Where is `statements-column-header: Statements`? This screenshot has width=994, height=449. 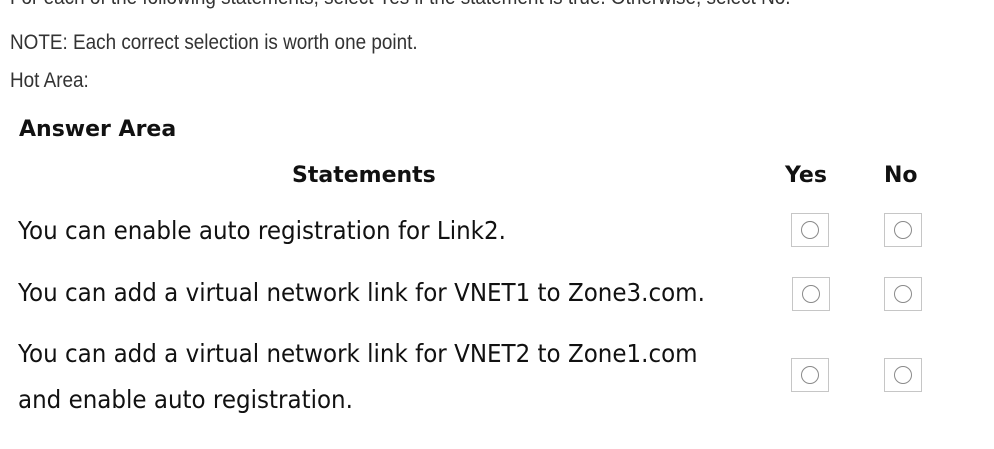
statements-column-header: Statements is located at coordinates (364, 175).